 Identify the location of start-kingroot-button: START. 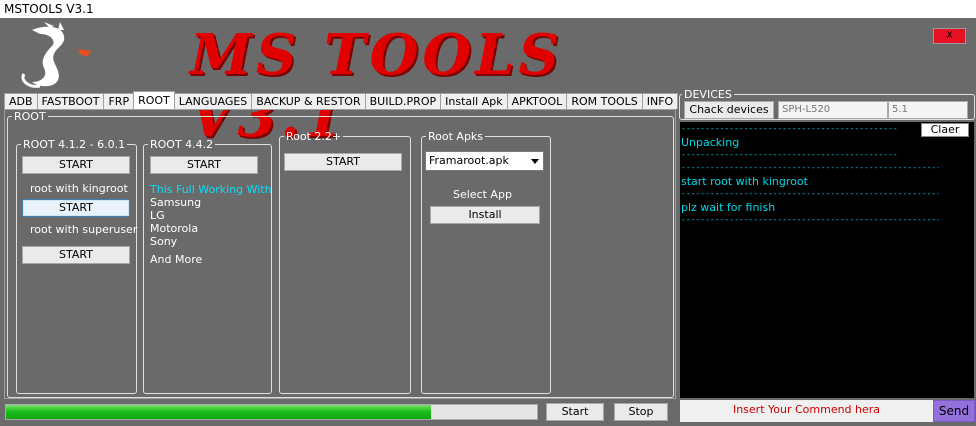
(76, 165).